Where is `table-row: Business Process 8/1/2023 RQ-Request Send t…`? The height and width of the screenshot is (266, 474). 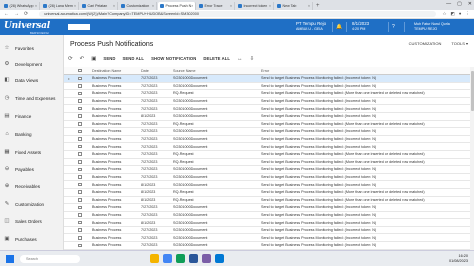 table-row: Business Process 8/1/2023 RQ-Request Send t… is located at coordinates (269, 193).